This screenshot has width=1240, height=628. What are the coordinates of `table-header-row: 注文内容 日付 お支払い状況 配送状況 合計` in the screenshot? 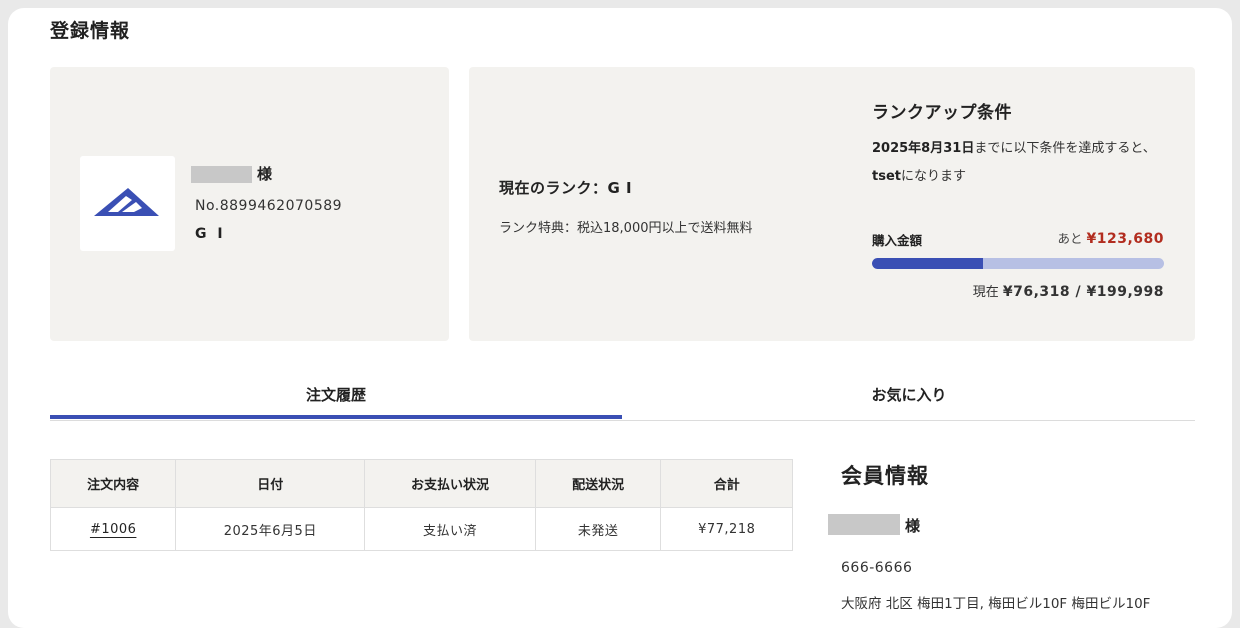 It's located at (421, 483).